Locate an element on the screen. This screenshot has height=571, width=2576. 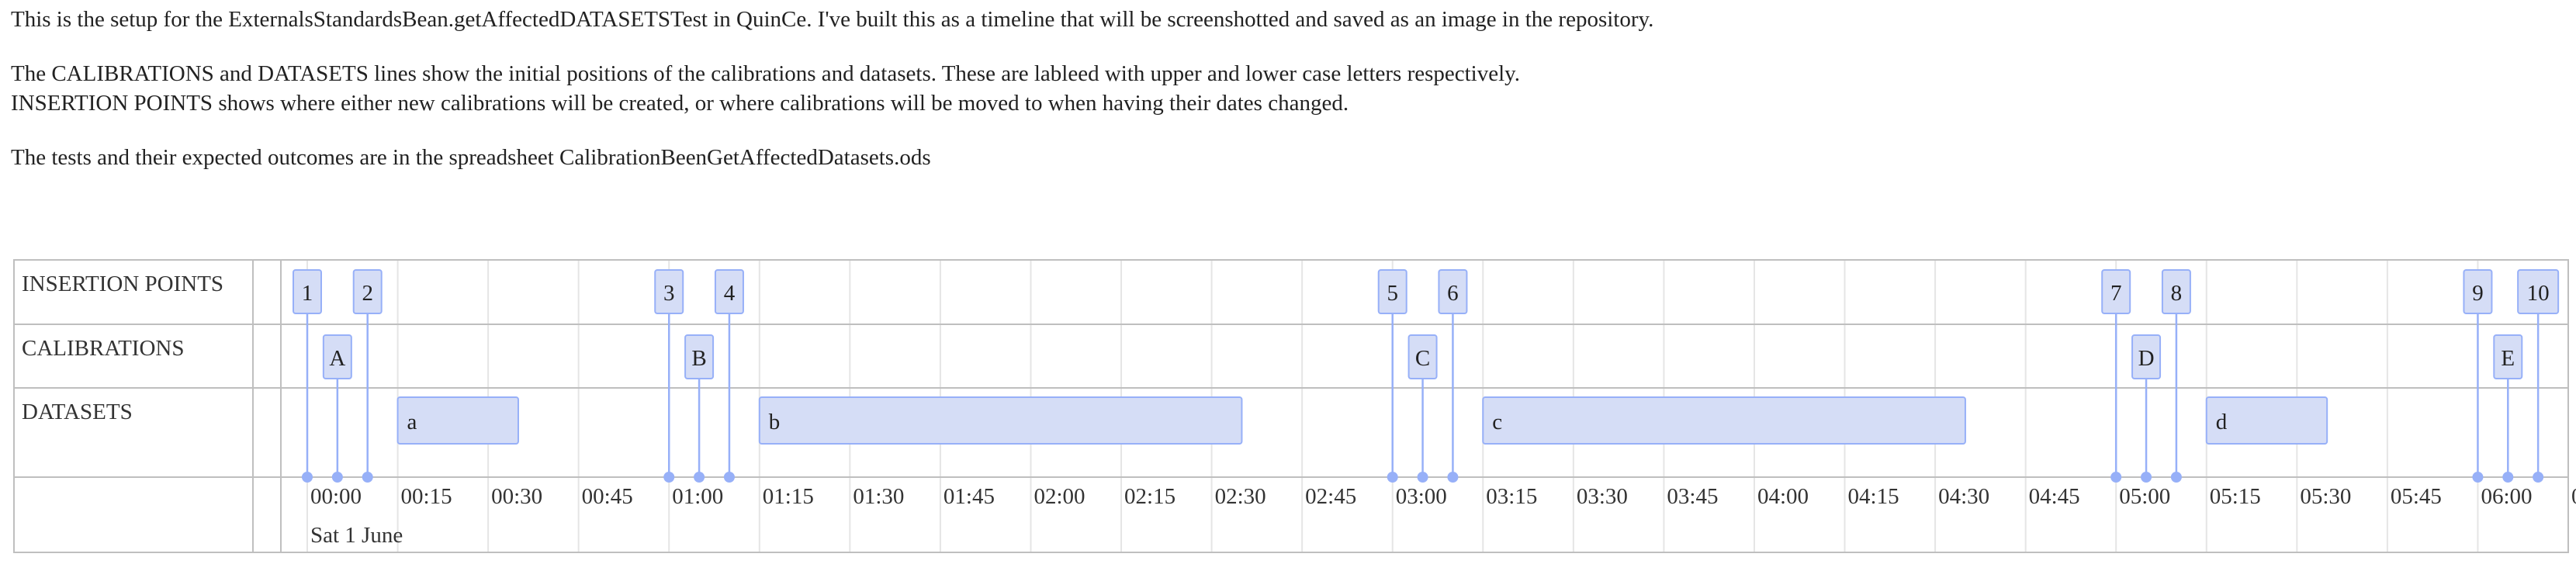
tick-label: 00:45 is located at coordinates (607, 496).